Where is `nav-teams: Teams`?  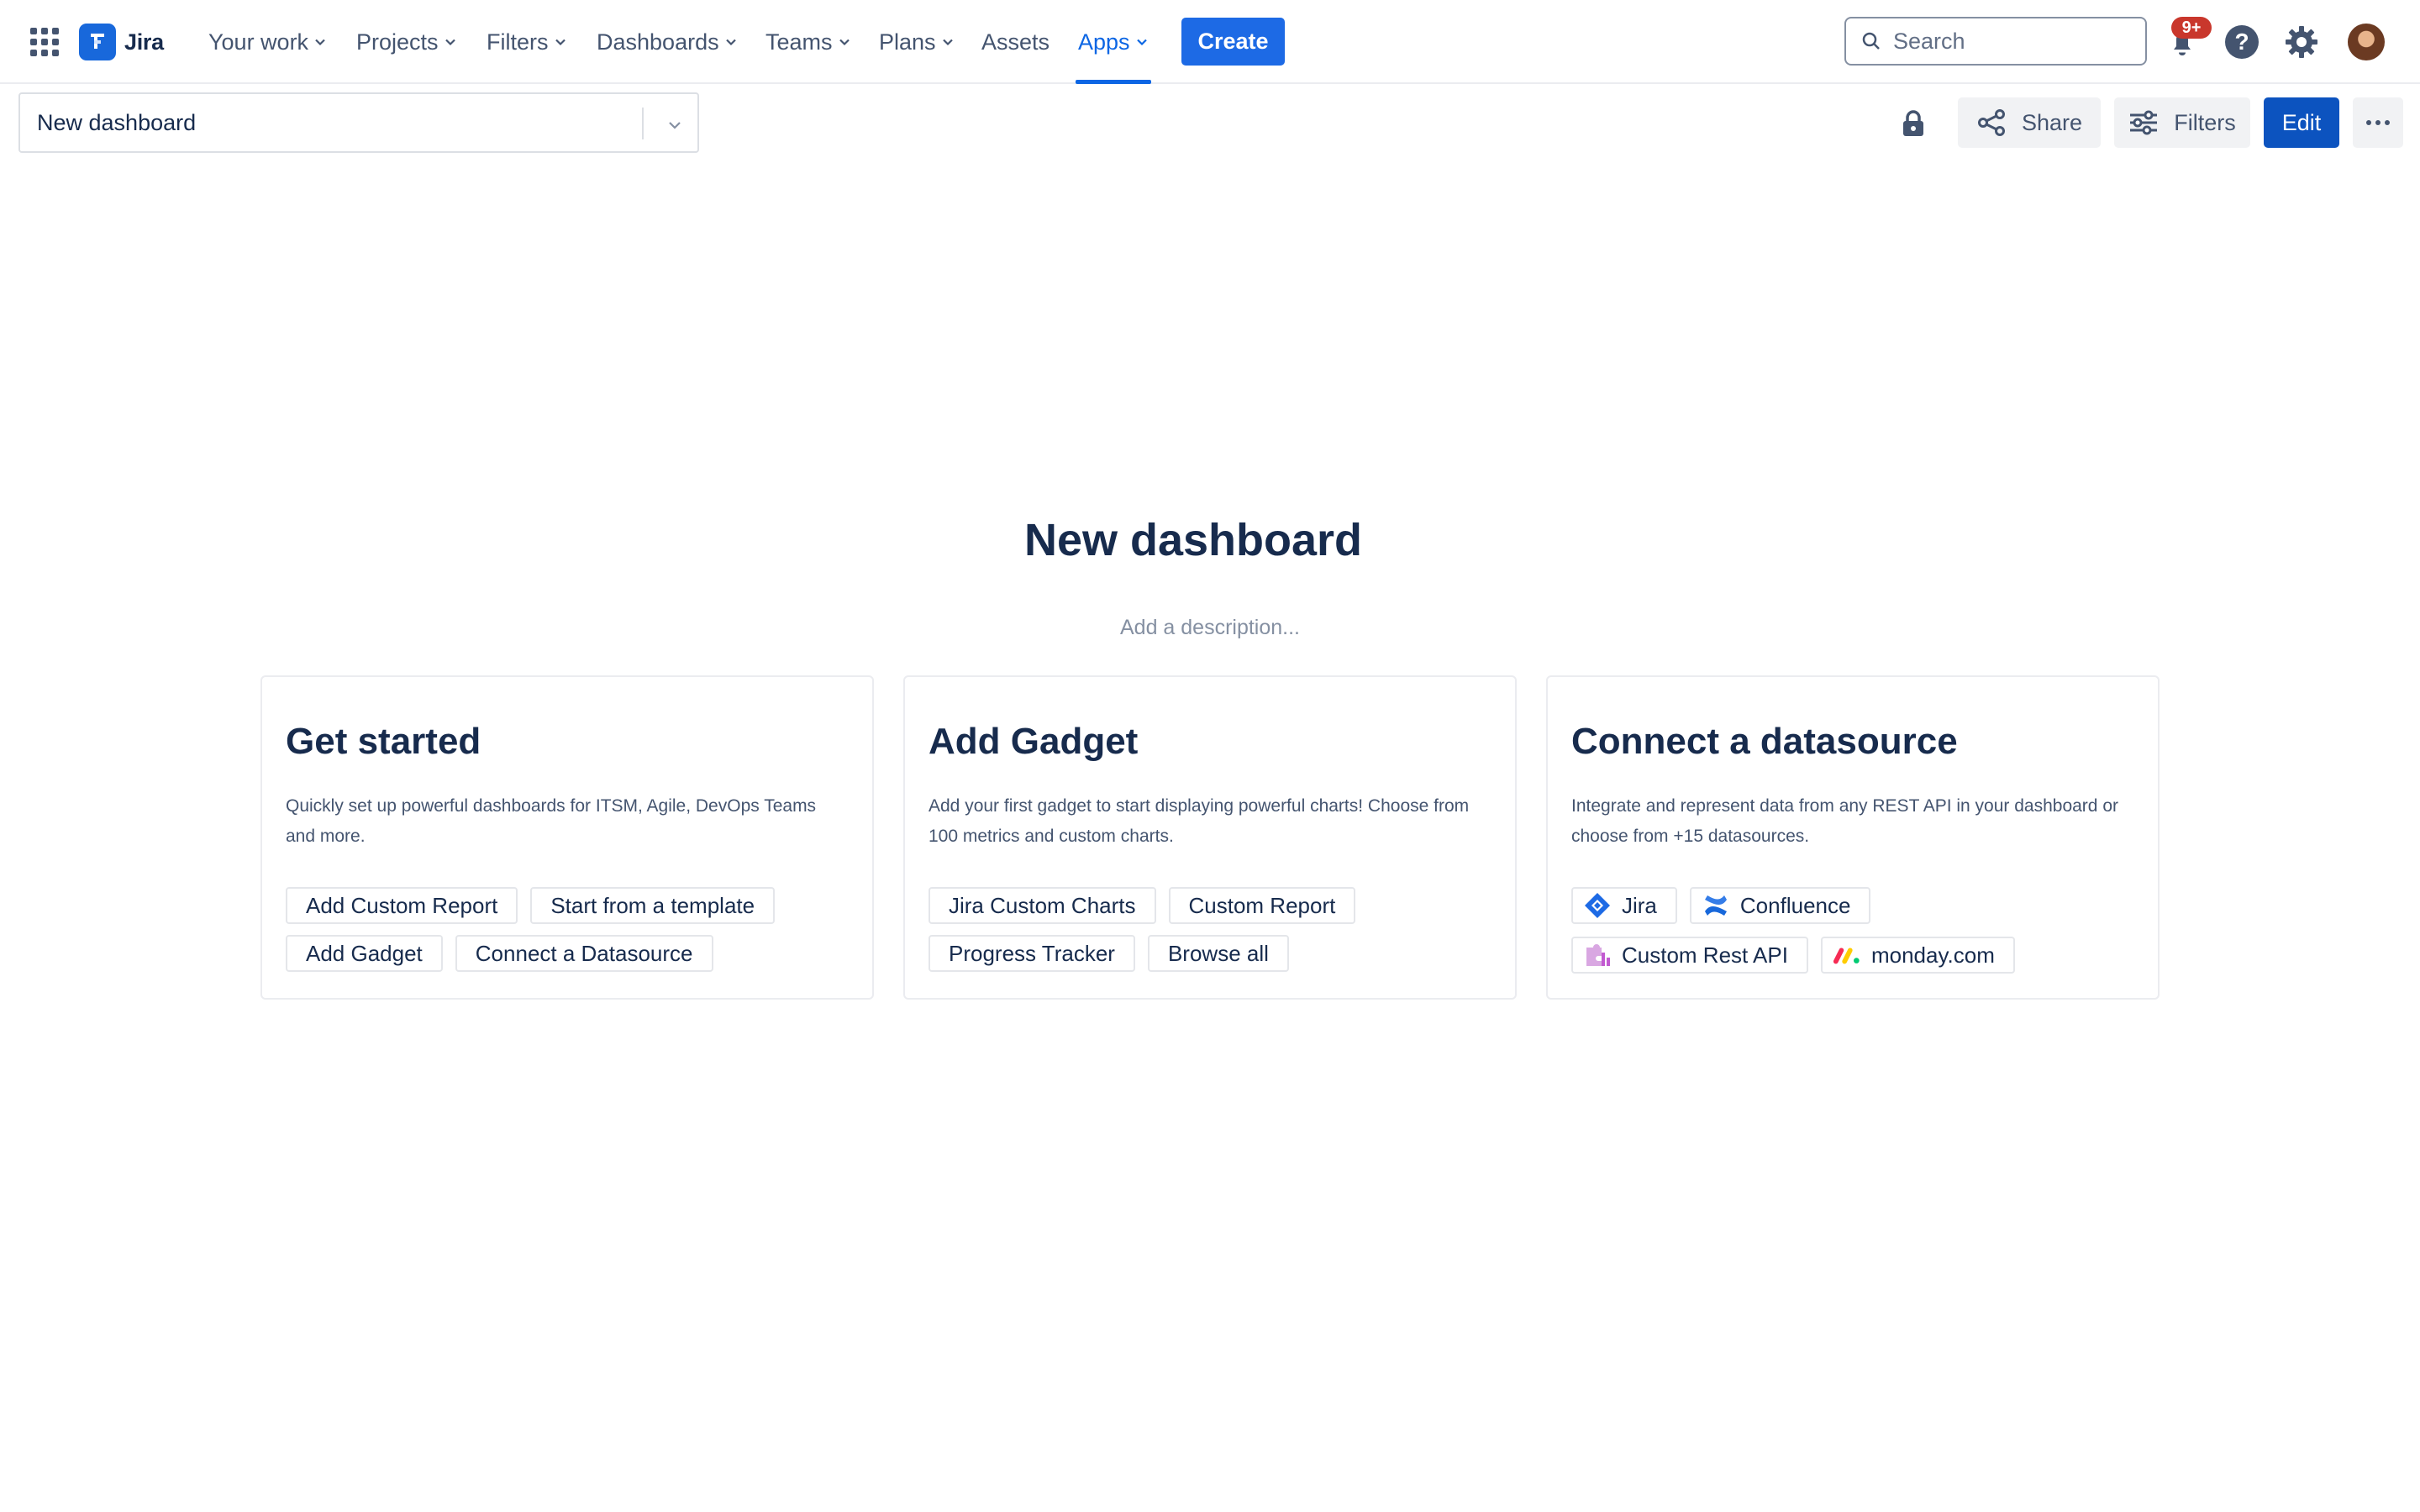 nav-teams: Teams is located at coordinates (808, 42).